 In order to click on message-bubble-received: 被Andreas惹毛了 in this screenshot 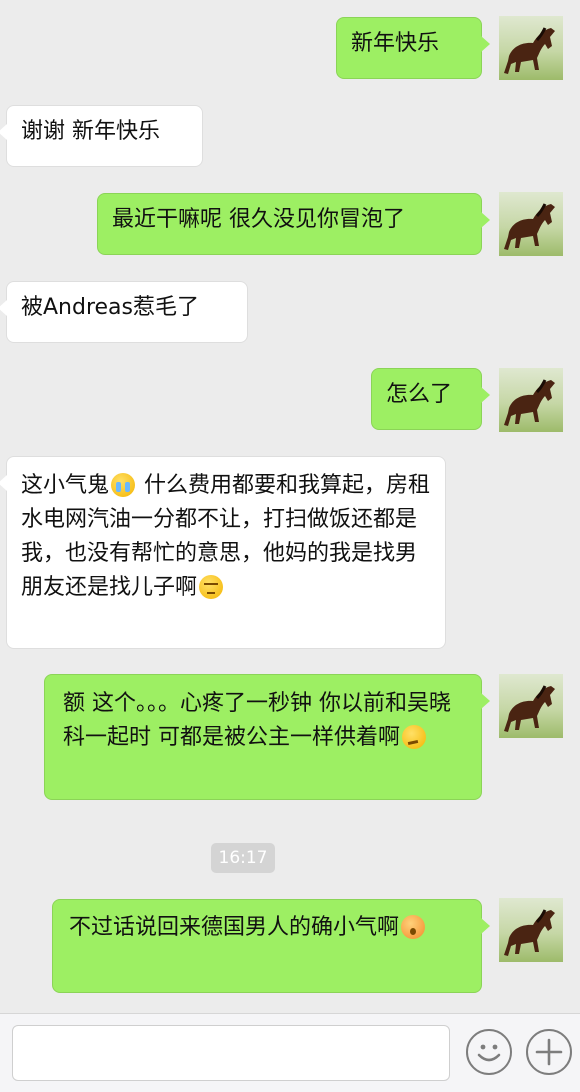, I will do `click(124, 312)`.